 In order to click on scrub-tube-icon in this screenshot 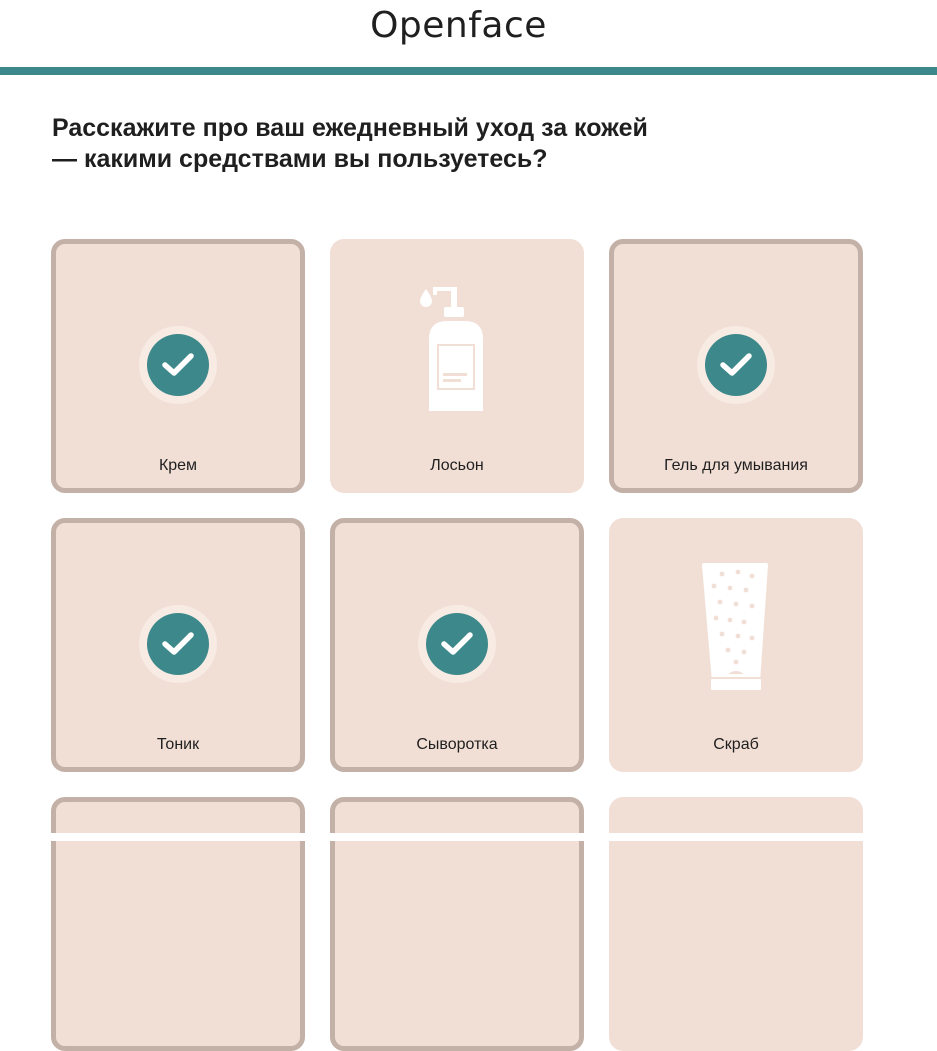, I will do `click(735, 627)`.